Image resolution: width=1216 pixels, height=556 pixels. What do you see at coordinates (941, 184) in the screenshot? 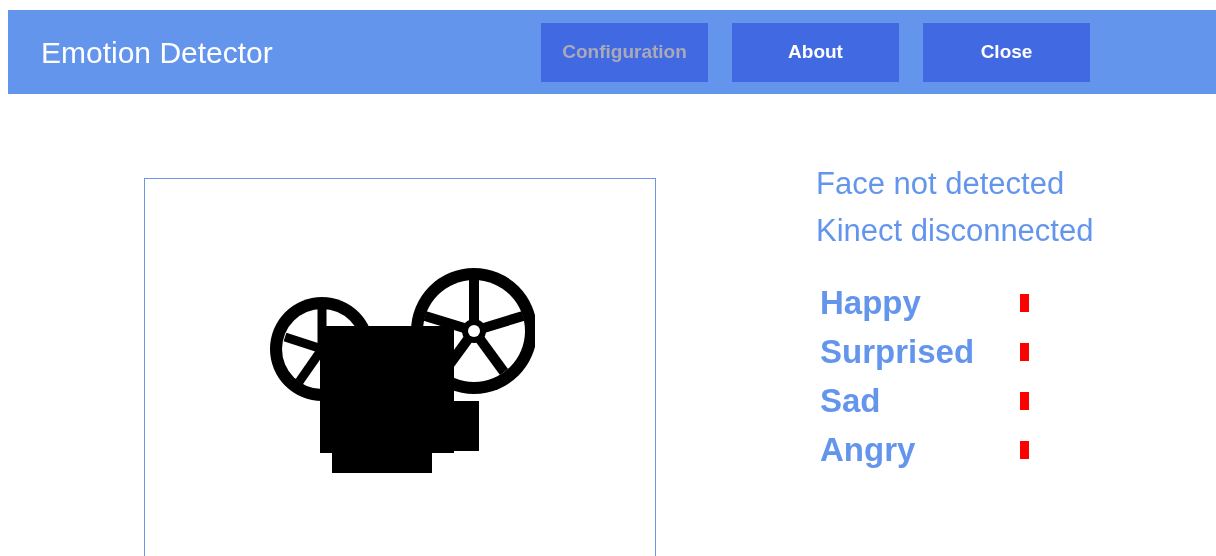
I see `status-text: Face not detected` at bounding box center [941, 184].